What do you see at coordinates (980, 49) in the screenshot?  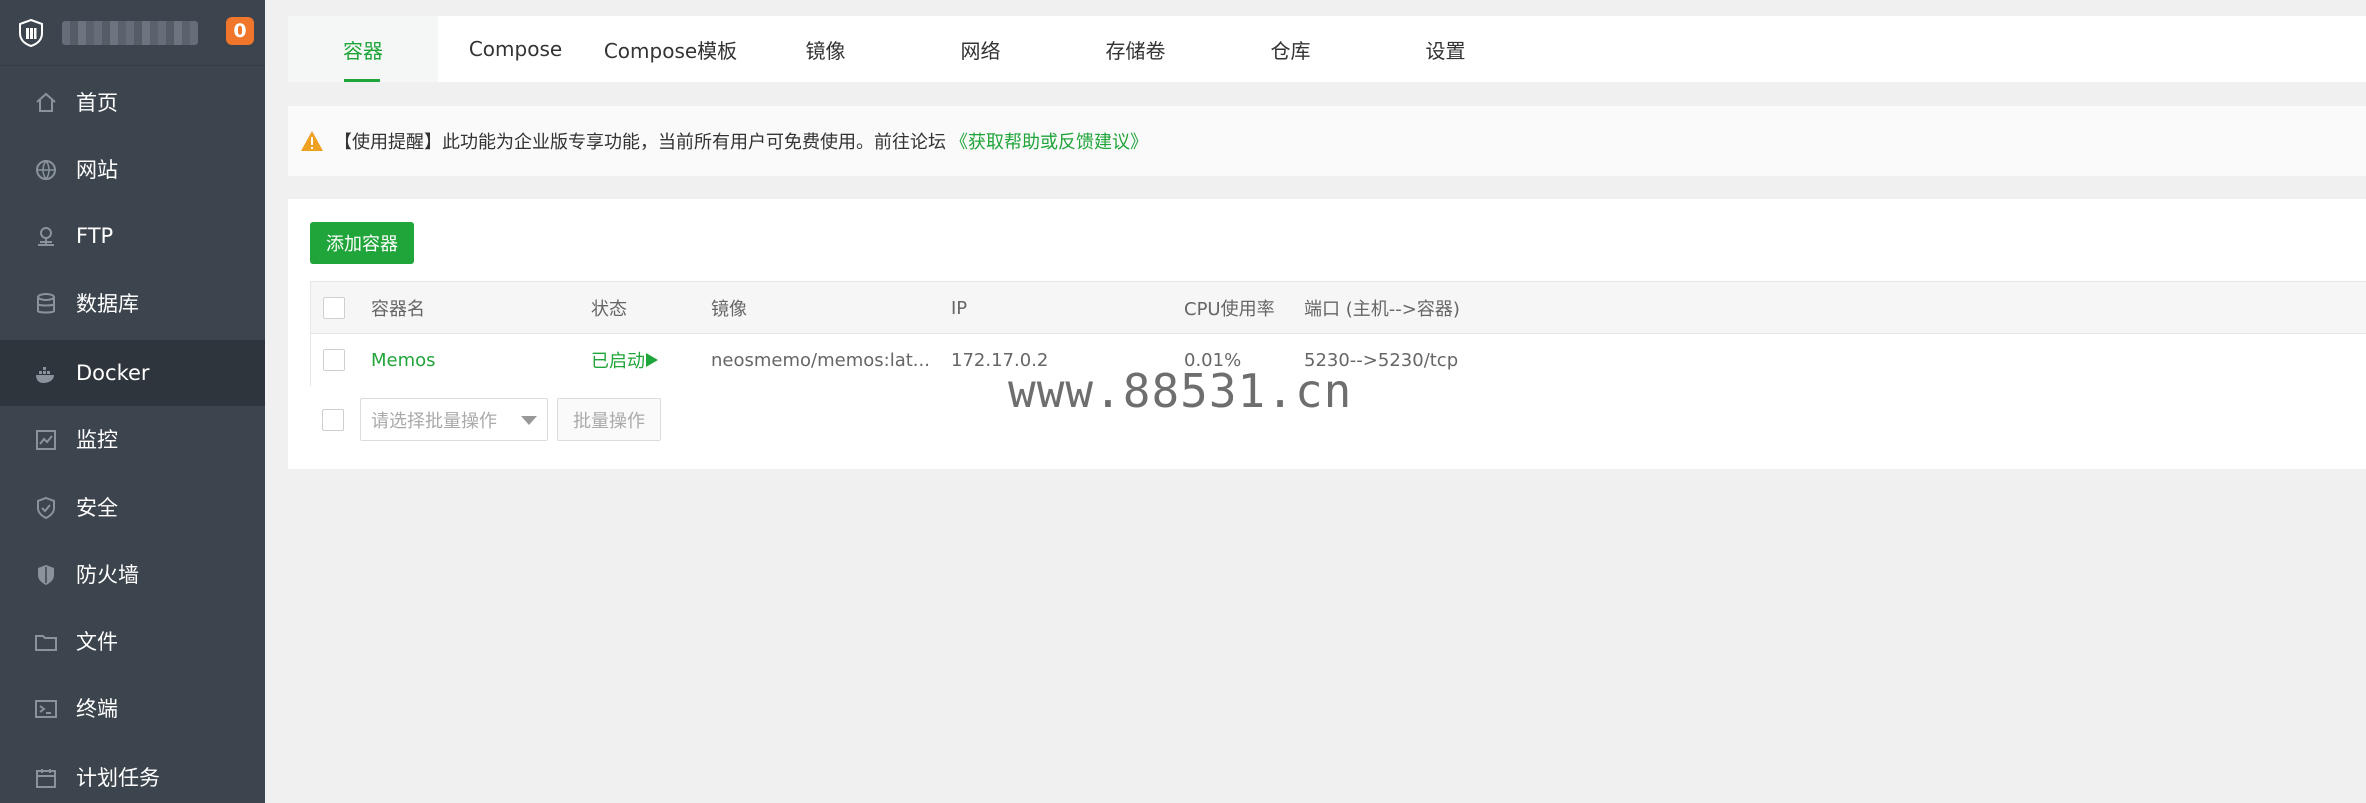 I see `tab-networks: 网络` at bounding box center [980, 49].